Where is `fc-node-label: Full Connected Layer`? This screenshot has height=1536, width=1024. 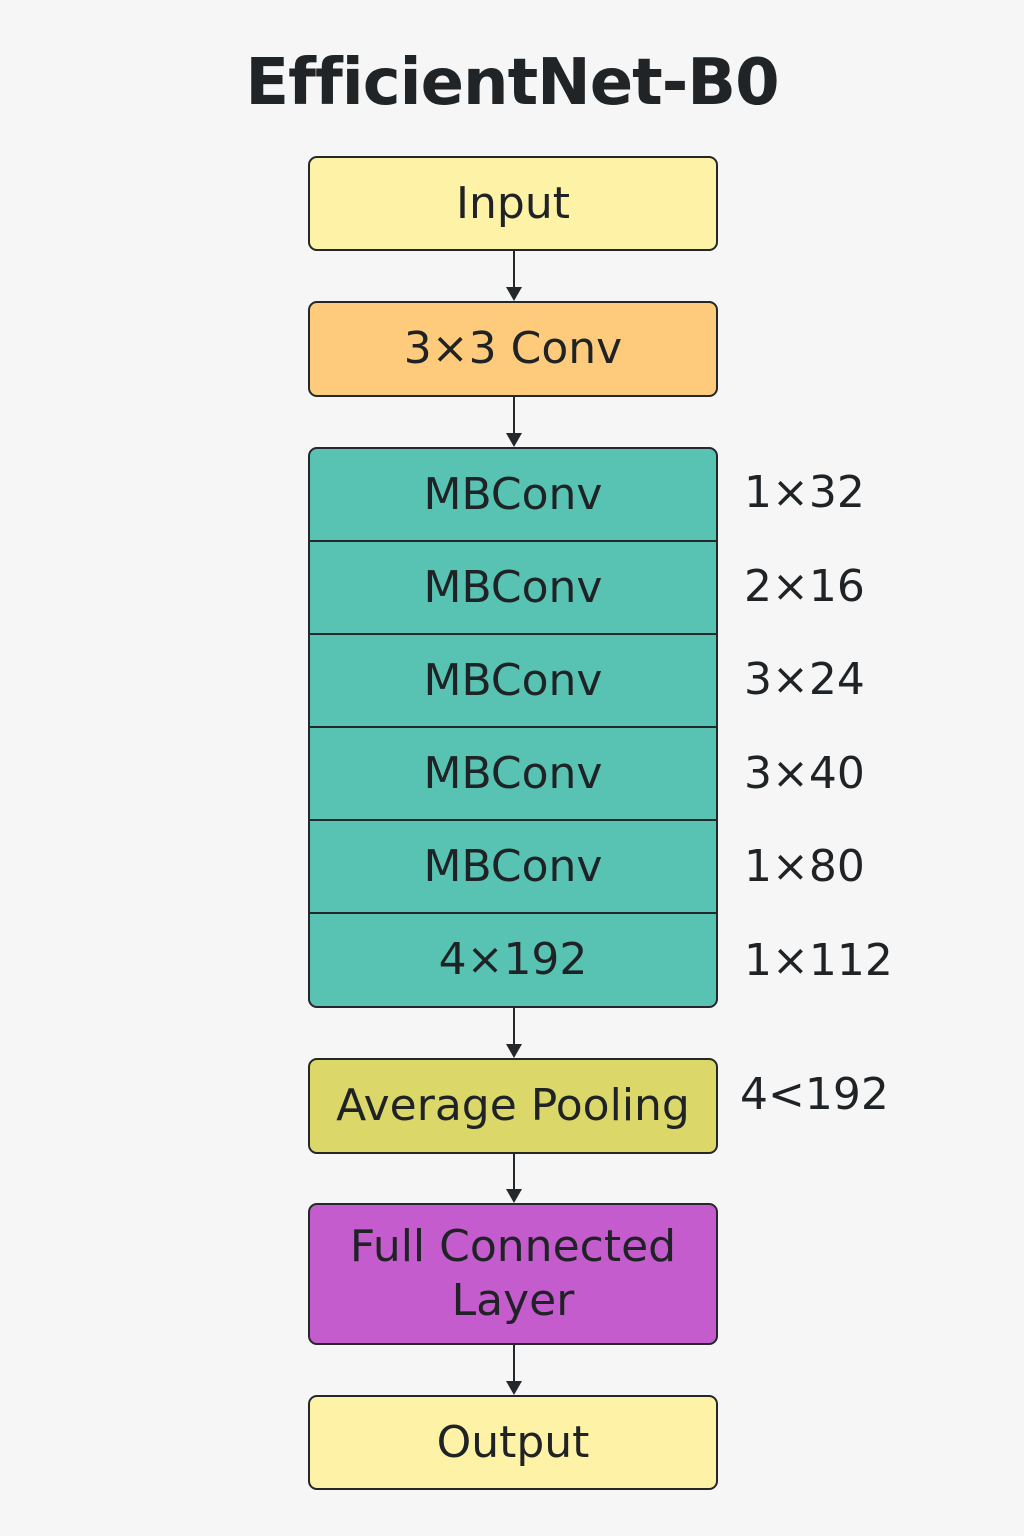 fc-node-label: Full Connected Layer is located at coordinates (513, 1273).